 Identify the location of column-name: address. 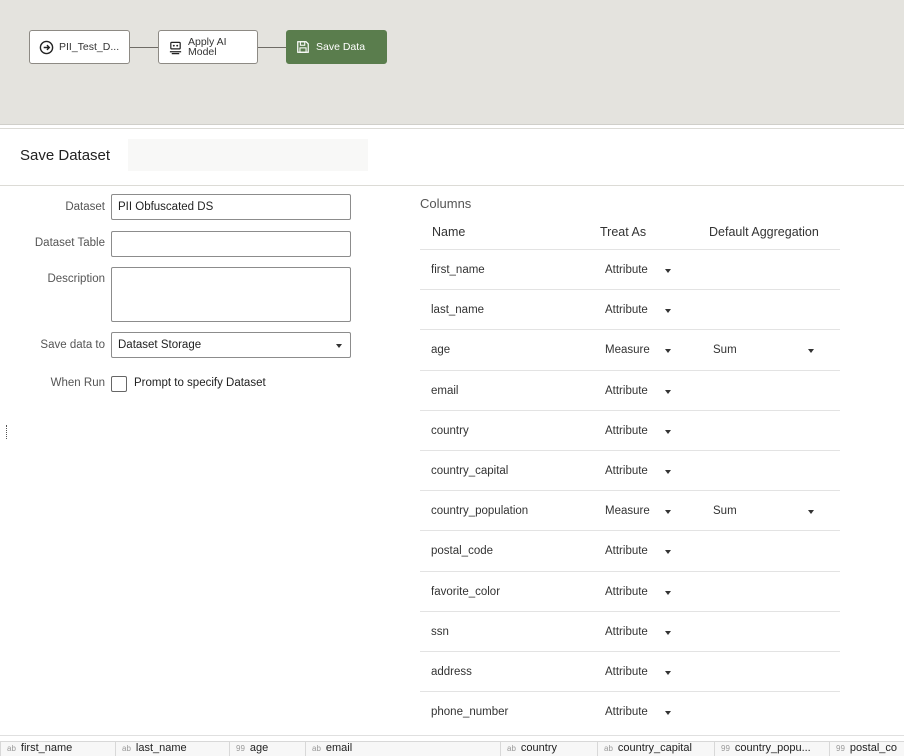
(451, 672).